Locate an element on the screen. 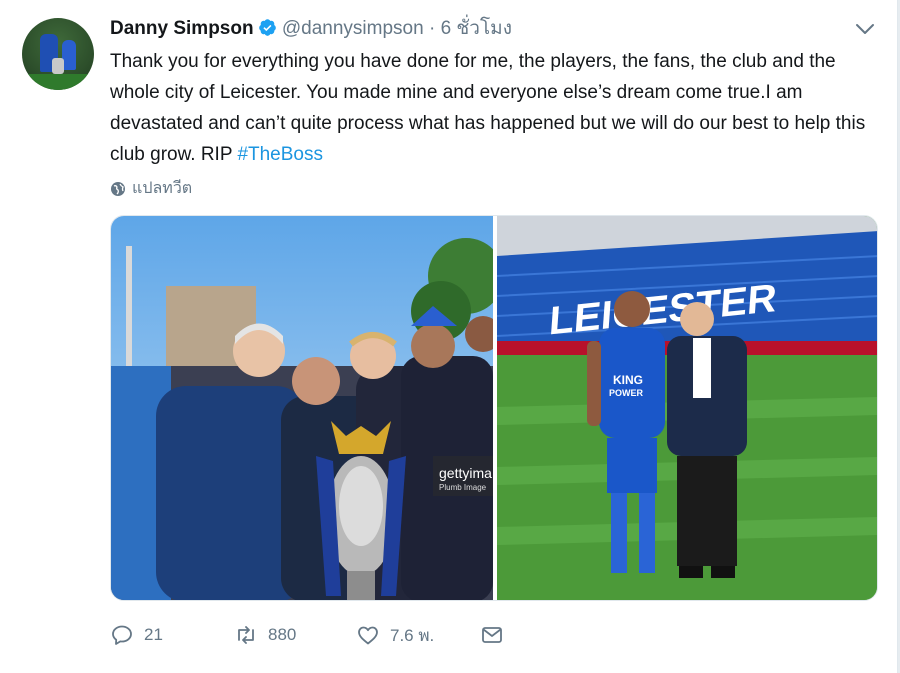 This screenshot has height=673, width=900. tweet-header: Danny Simpson @dannysimpson · 6 ชั่วโมง is located at coordinates (311, 29).